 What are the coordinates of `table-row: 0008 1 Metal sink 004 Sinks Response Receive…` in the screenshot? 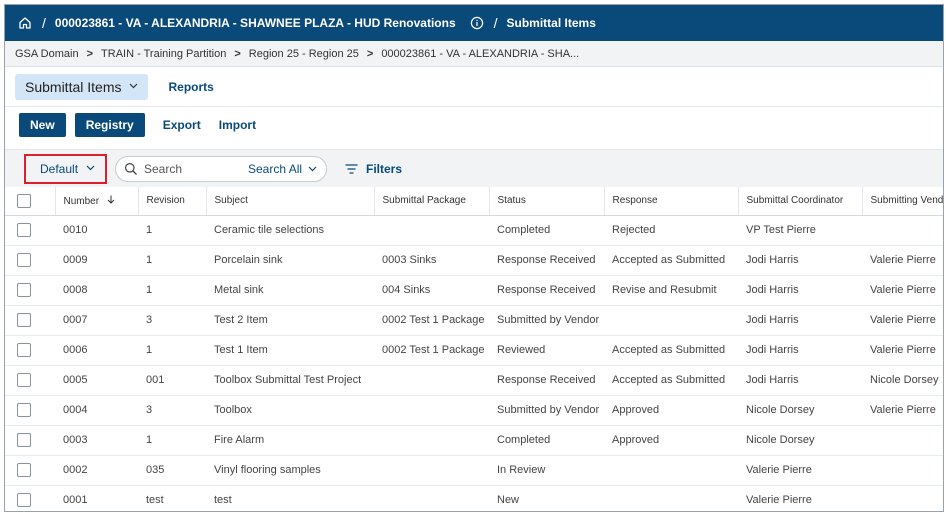 It's located at (474, 290).